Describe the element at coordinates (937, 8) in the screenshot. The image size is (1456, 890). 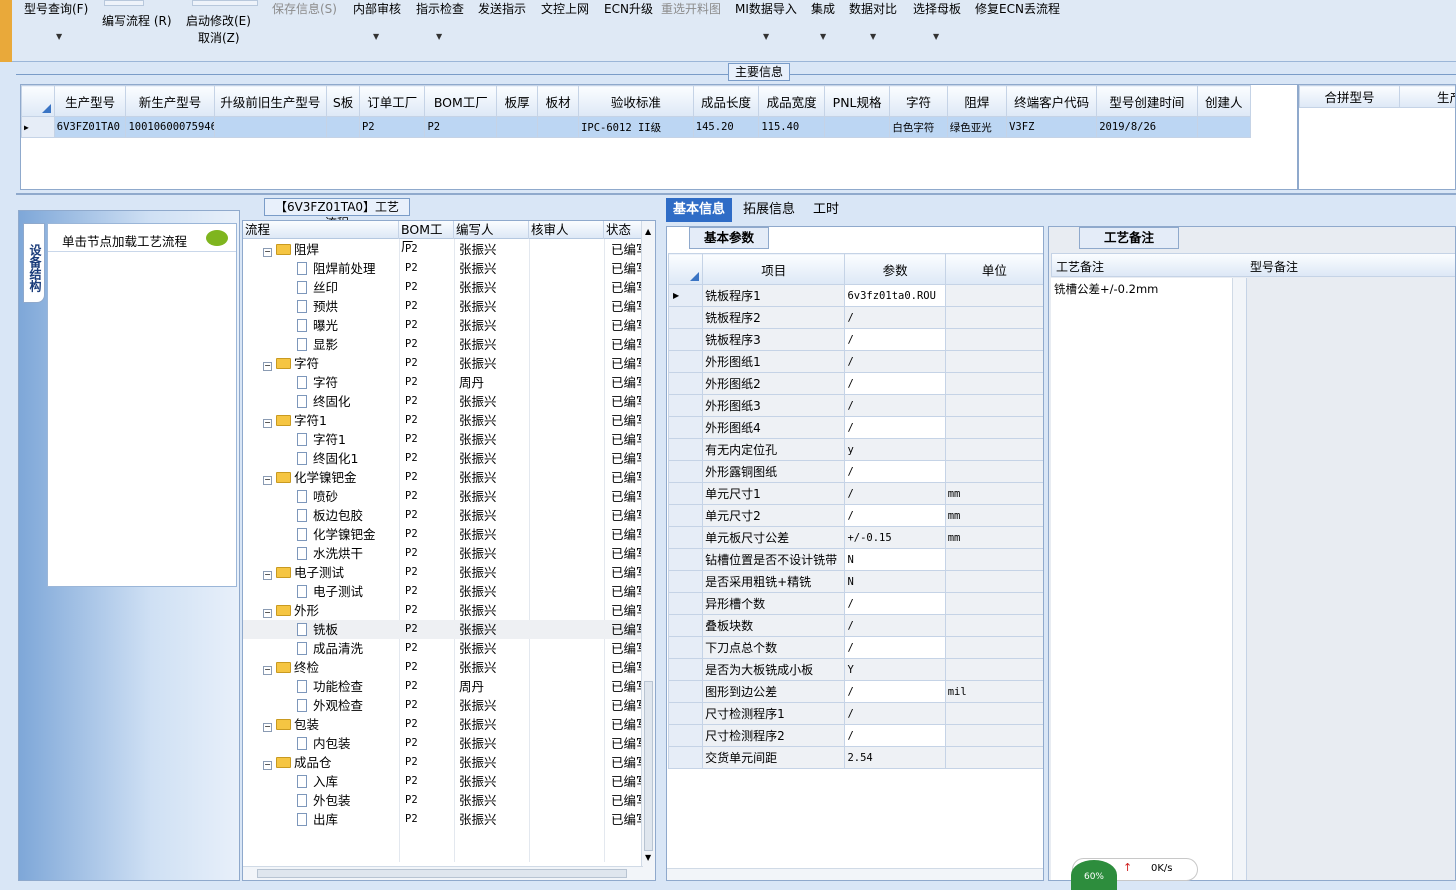
I see `select-mother-board-button: 选择母板` at that location.